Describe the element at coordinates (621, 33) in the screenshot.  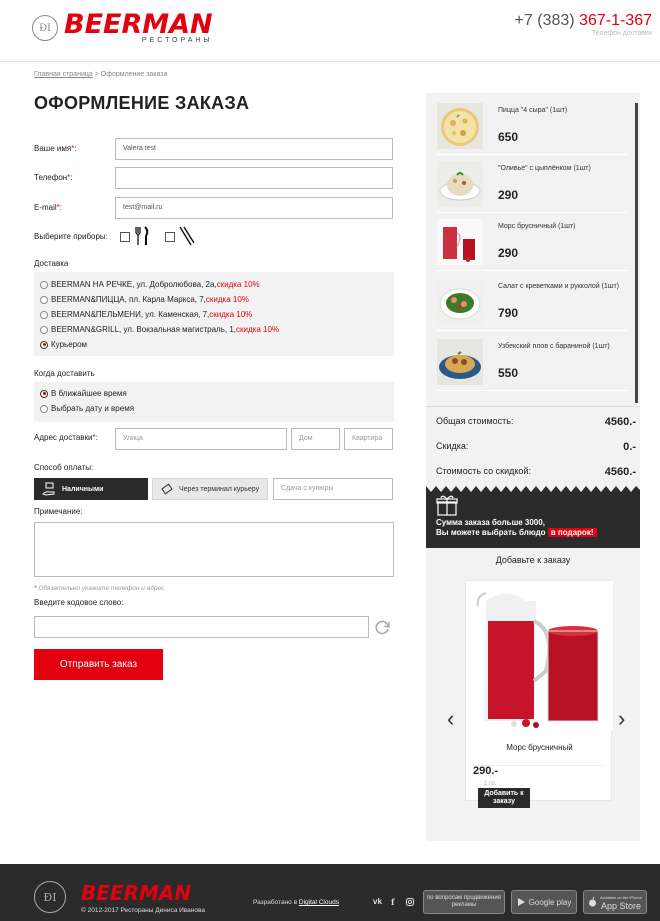
I see `phone-caption: Телефон доставки` at that location.